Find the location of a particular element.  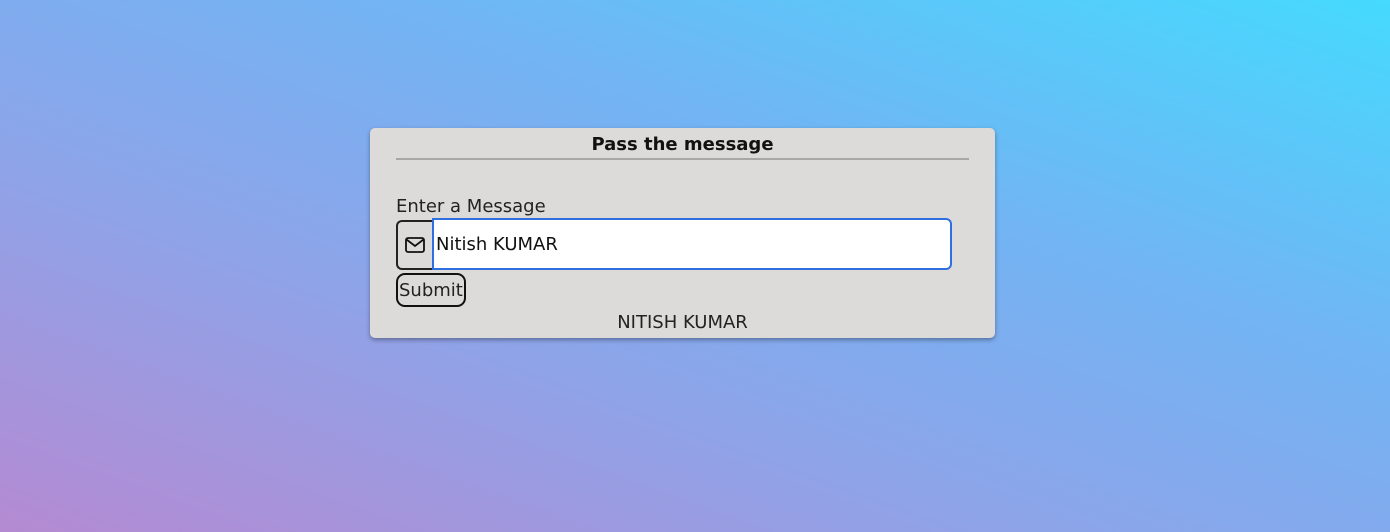

submit-button: Submit is located at coordinates (431, 290).